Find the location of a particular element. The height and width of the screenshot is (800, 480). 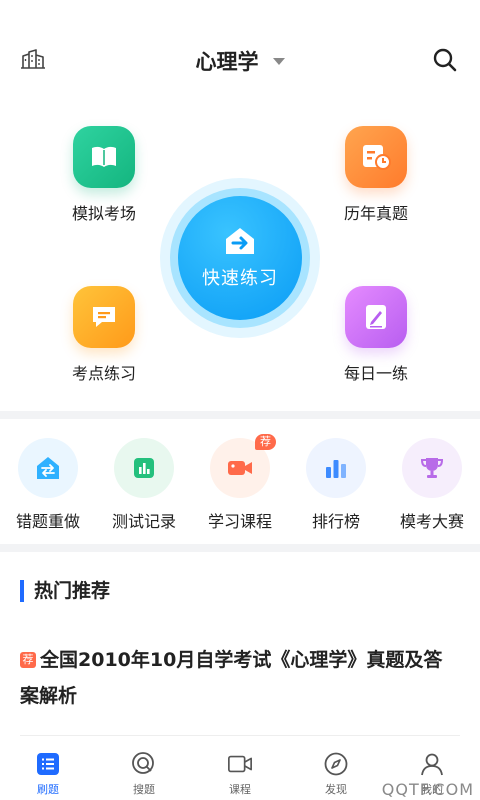

feature-label: 每日一练 is located at coordinates (375, 373).